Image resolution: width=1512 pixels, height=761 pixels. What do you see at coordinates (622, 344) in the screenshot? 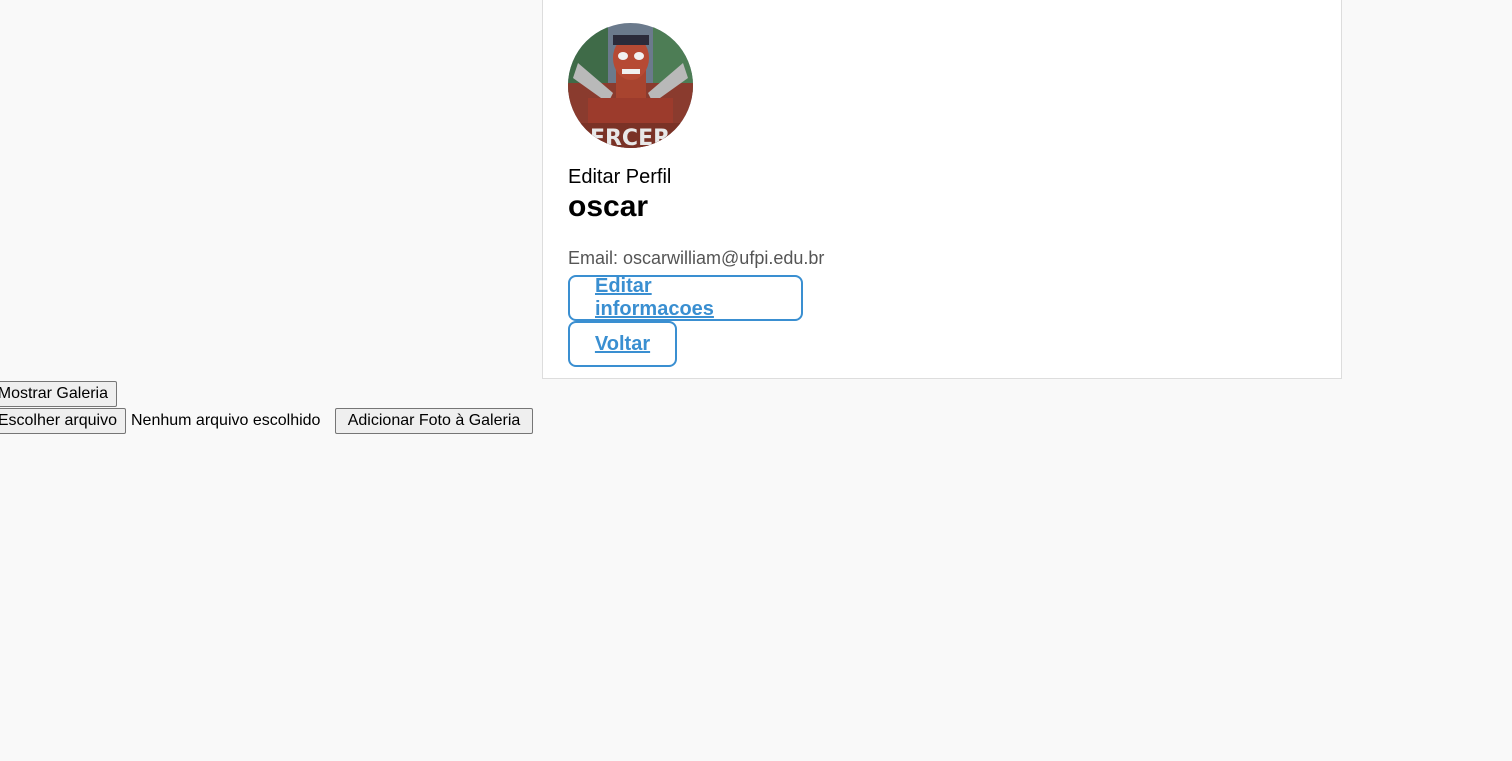
I see `back-button: Voltar` at bounding box center [622, 344].